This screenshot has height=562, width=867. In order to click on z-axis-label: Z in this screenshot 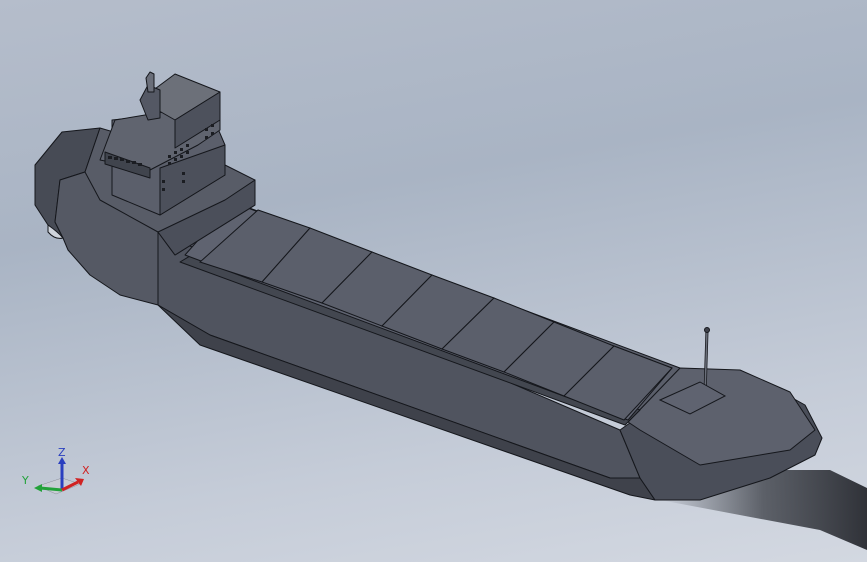, I will do `click(62, 453)`.